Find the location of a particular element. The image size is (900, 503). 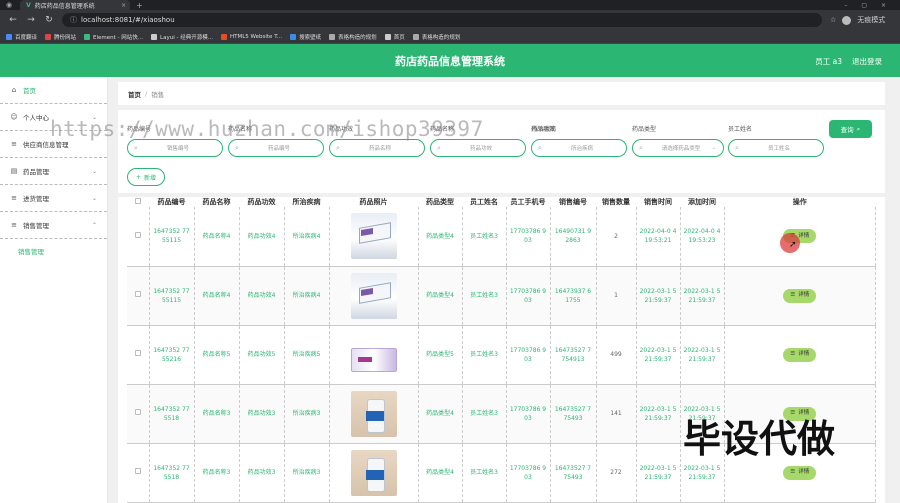

checkbox-icon is located at coordinates (138, 201).